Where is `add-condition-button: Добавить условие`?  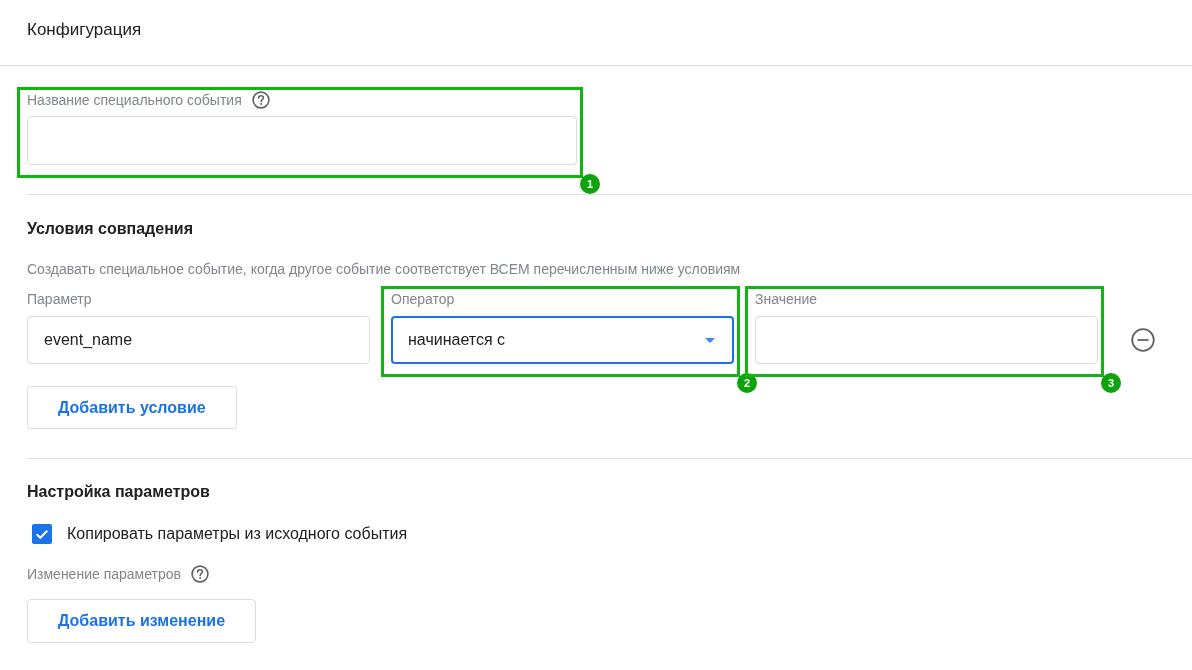 add-condition-button: Добавить условие is located at coordinates (132, 407).